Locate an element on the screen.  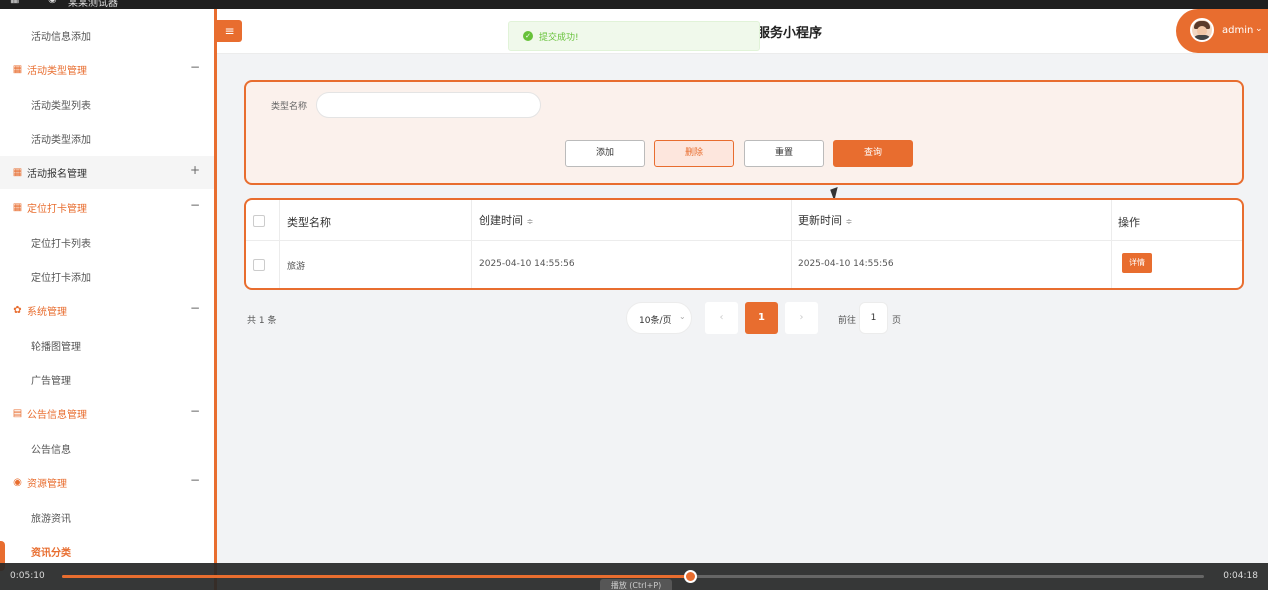
sidebar-group-label: 活动类型管理 is located at coordinates (57, 71).